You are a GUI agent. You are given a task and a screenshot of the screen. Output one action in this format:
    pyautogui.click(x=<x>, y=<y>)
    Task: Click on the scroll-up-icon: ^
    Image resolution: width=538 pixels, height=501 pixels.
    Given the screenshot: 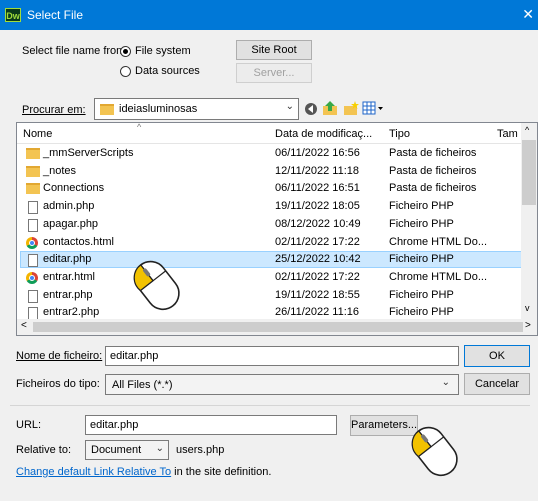 What is the action you would take?
    pyautogui.click(x=527, y=130)
    